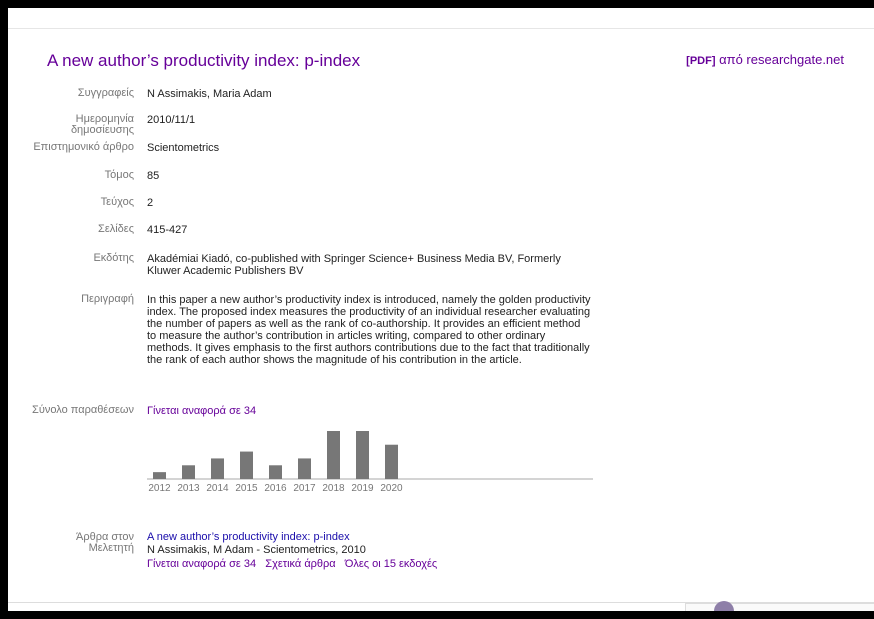 The height and width of the screenshot is (619, 874). Describe the element at coordinates (391, 461) in the screenshot. I see `citation-bar-2020` at that location.